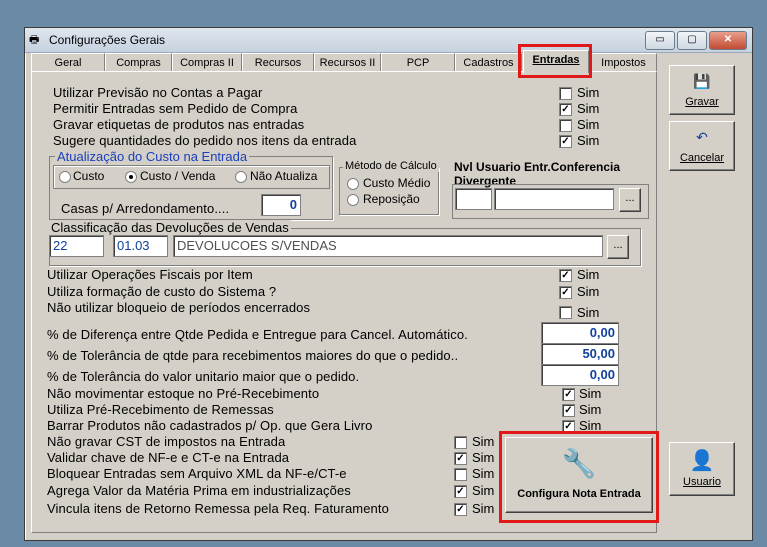 The height and width of the screenshot is (547, 767). I want to click on gravar-button: 💾 Gravar, so click(702, 90).